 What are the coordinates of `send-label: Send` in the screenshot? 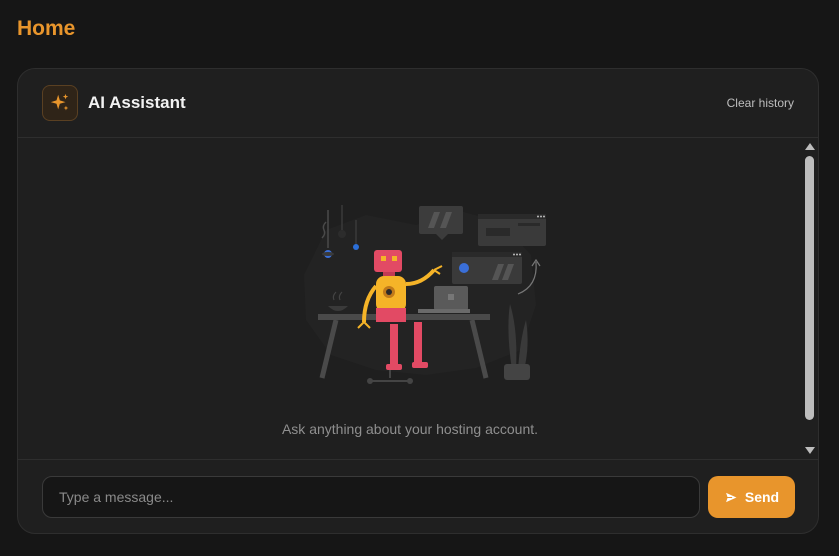 It's located at (762, 497).